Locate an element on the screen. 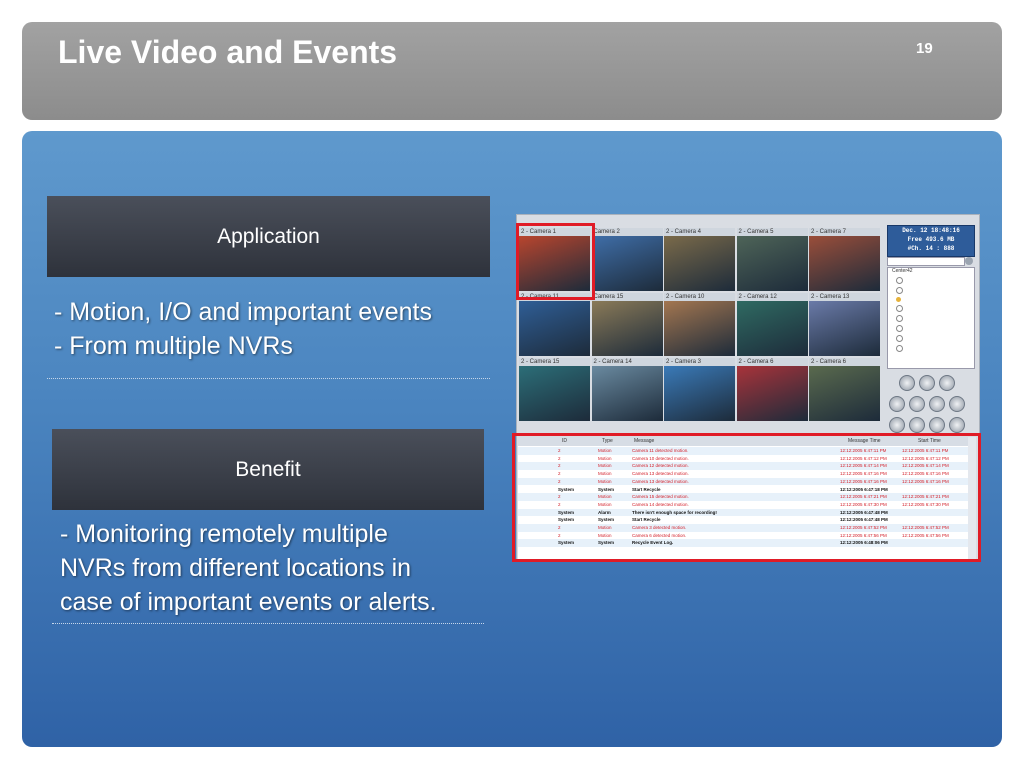 Image resolution: width=1024 pixels, height=768 pixels. camera-view: 2 - Camera 5 is located at coordinates (772, 259).